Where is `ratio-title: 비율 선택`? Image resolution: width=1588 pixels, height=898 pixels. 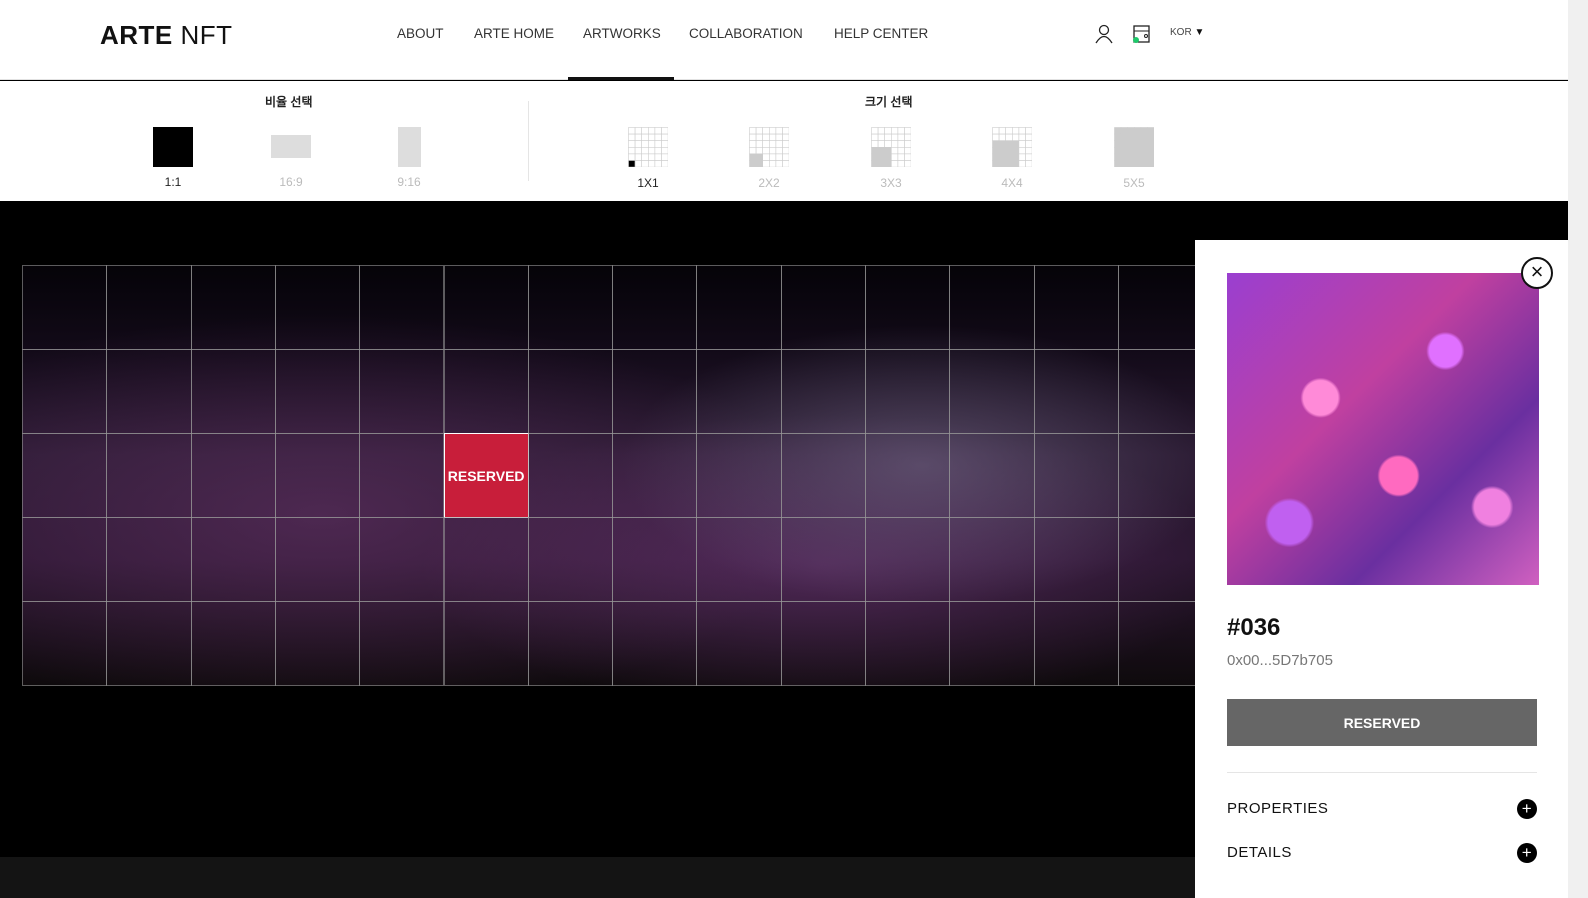 ratio-title: 비율 선택 is located at coordinates (289, 102).